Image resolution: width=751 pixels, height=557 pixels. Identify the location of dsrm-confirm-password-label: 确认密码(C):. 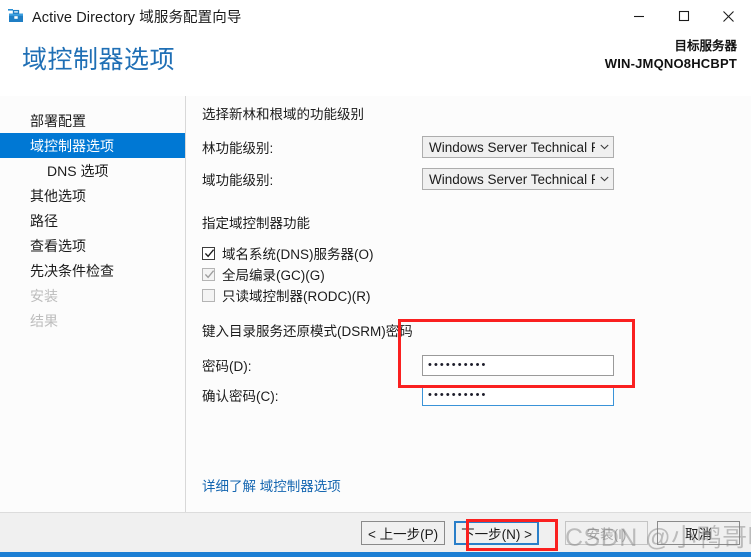
(240, 396).